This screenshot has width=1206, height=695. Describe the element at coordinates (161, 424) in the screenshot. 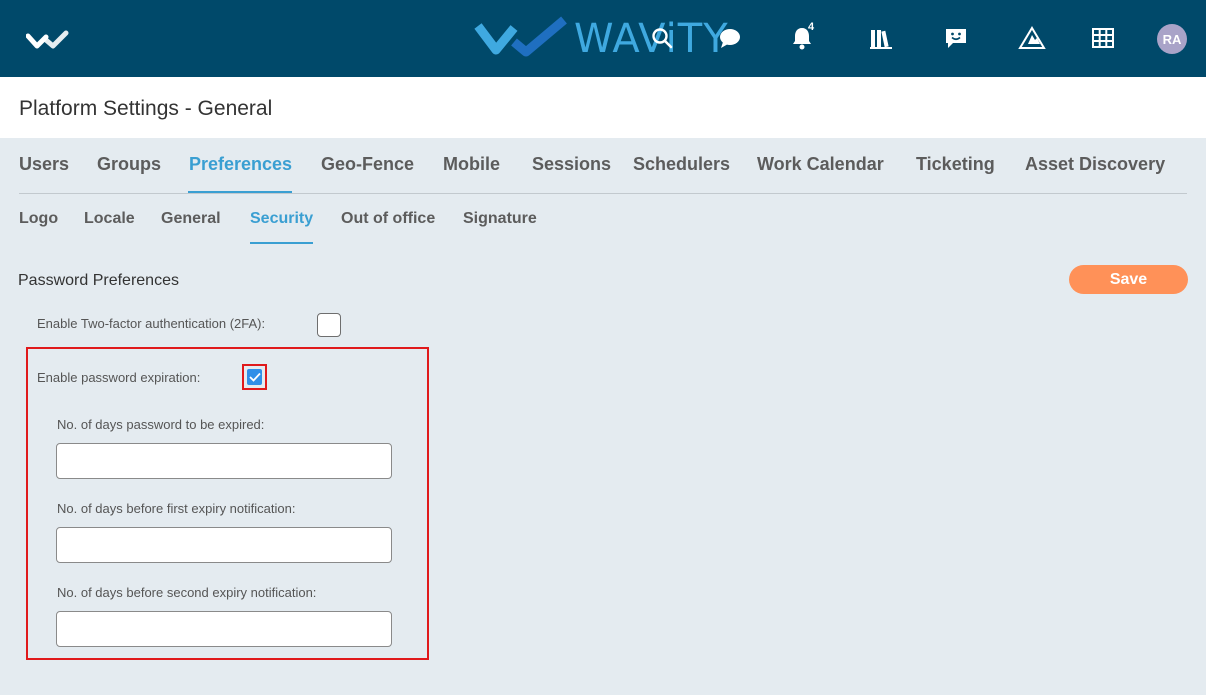

I see `days-expire-label: No. of days password to be expired:` at that location.